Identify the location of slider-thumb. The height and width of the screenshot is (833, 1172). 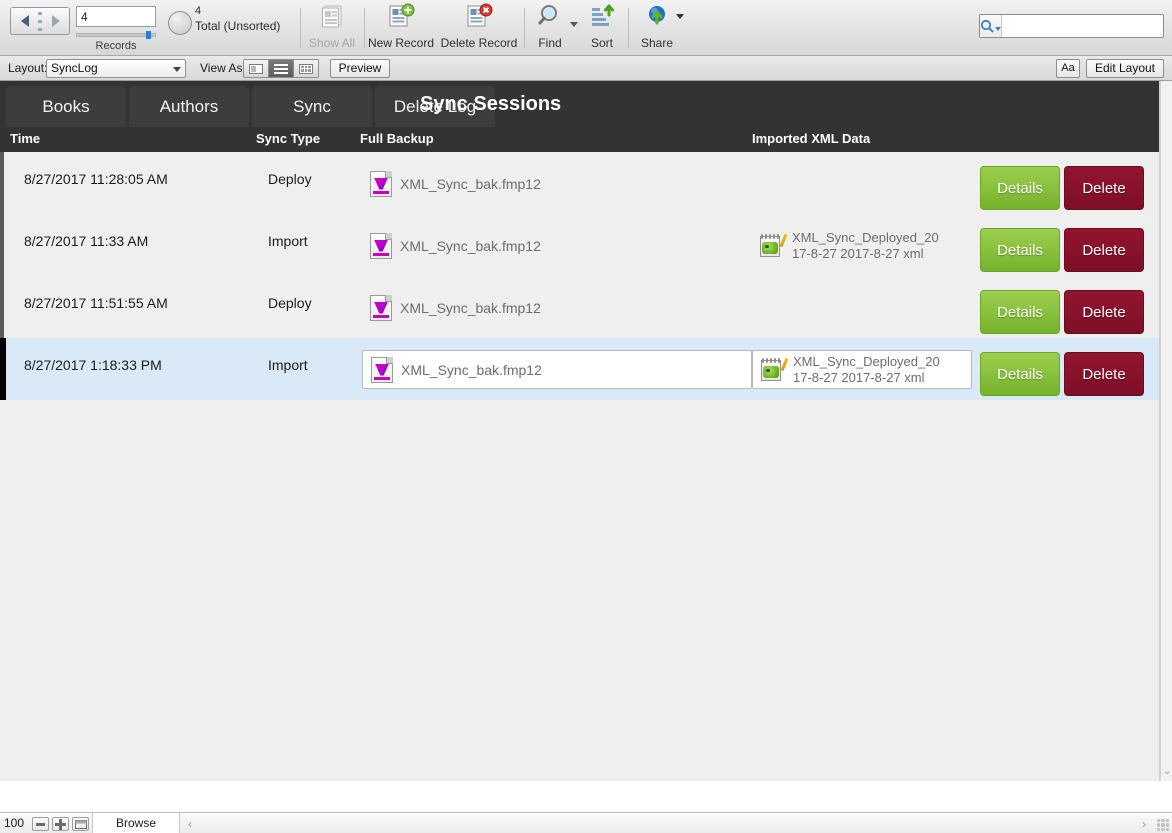
(148, 35).